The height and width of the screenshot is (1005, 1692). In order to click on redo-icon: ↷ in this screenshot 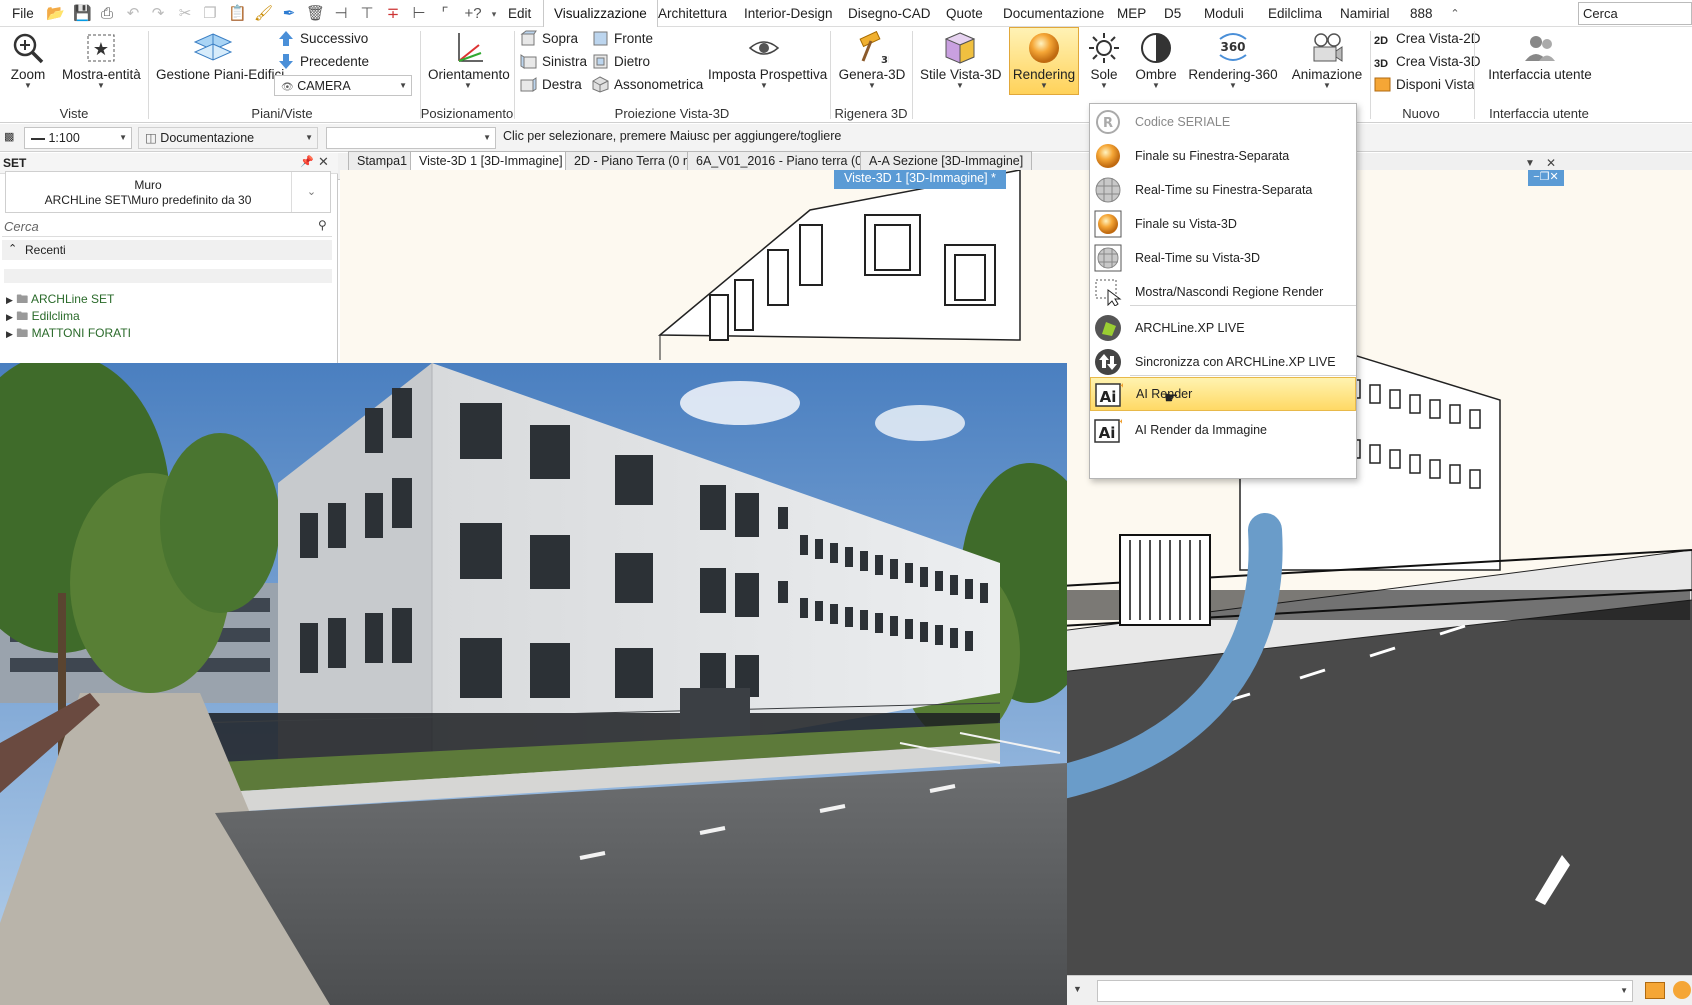, I will do `click(158, 14)`.